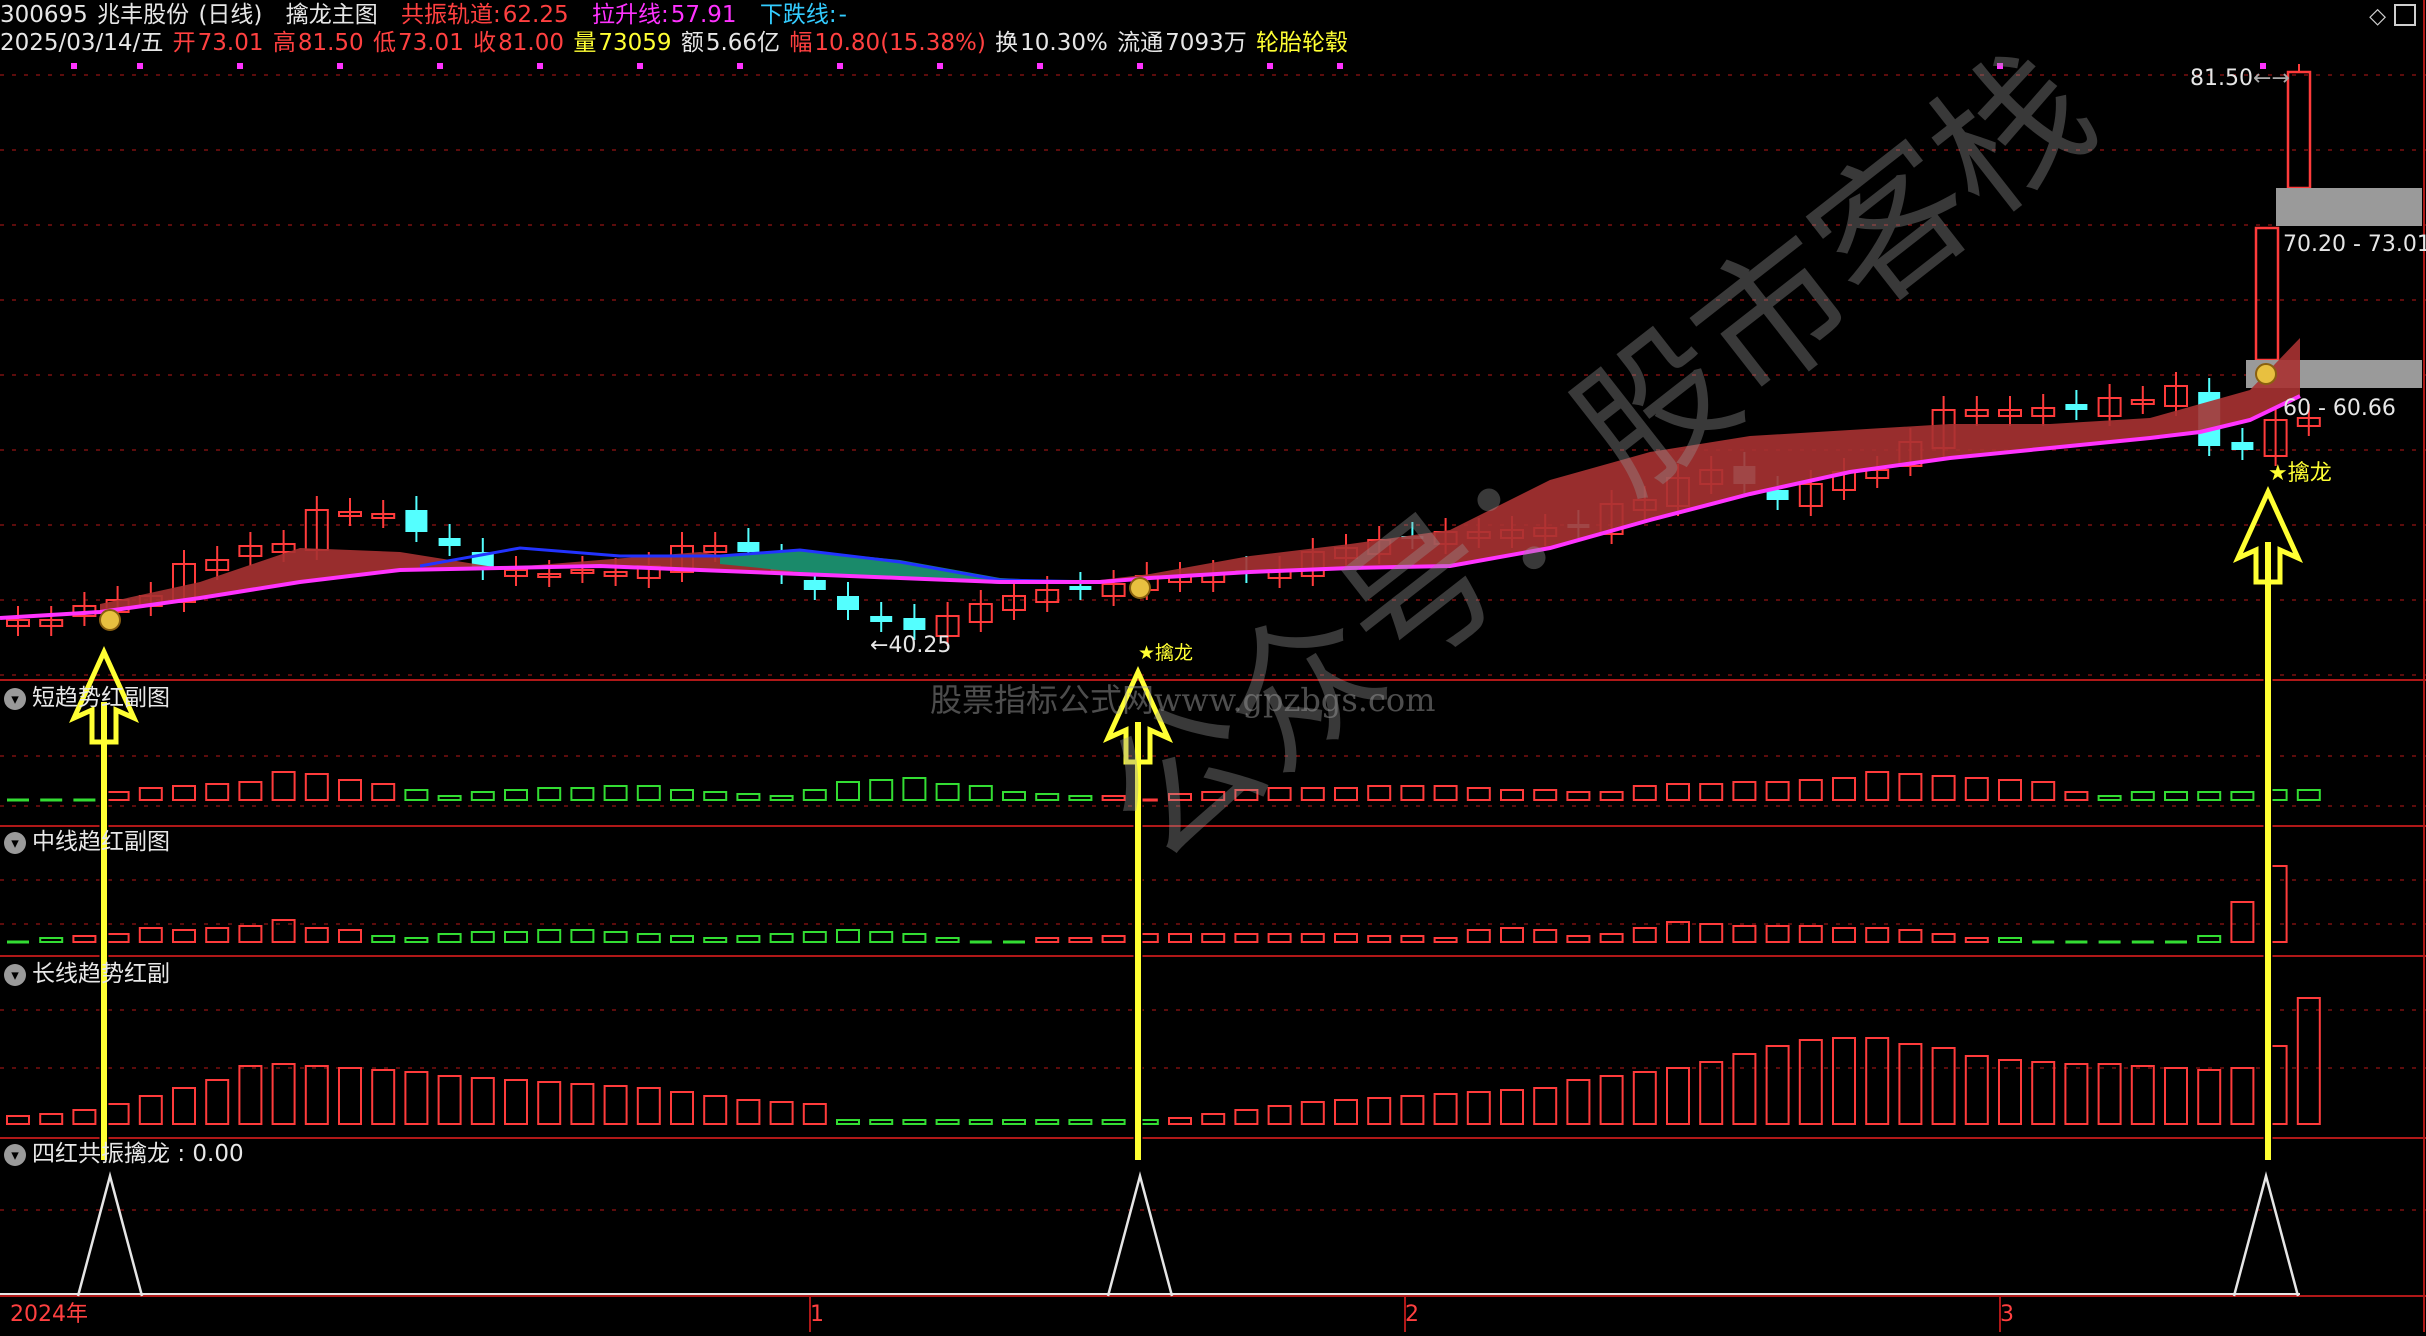 The image size is (2426, 1336). Describe the element at coordinates (692, 43) in the screenshot. I see `amount-label: 额` at that location.